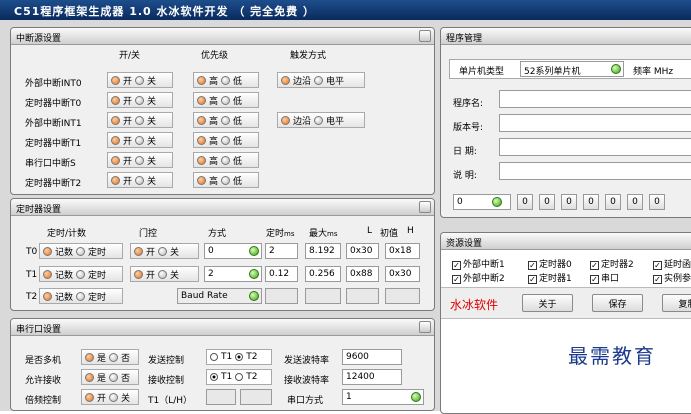 This screenshot has width=691, height=414. I want to click on send-baud-input: 9600, so click(372, 357).